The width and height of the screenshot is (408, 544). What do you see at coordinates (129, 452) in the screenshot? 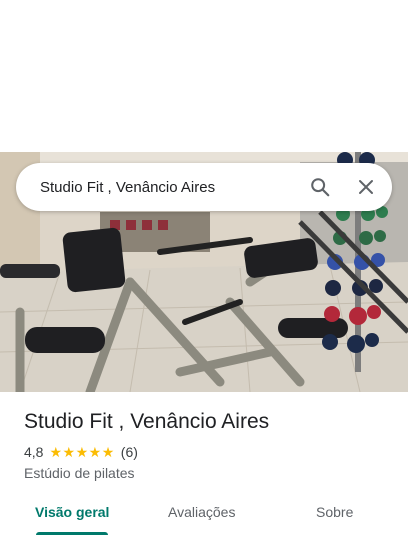
I see `review-count: (6)` at bounding box center [129, 452].